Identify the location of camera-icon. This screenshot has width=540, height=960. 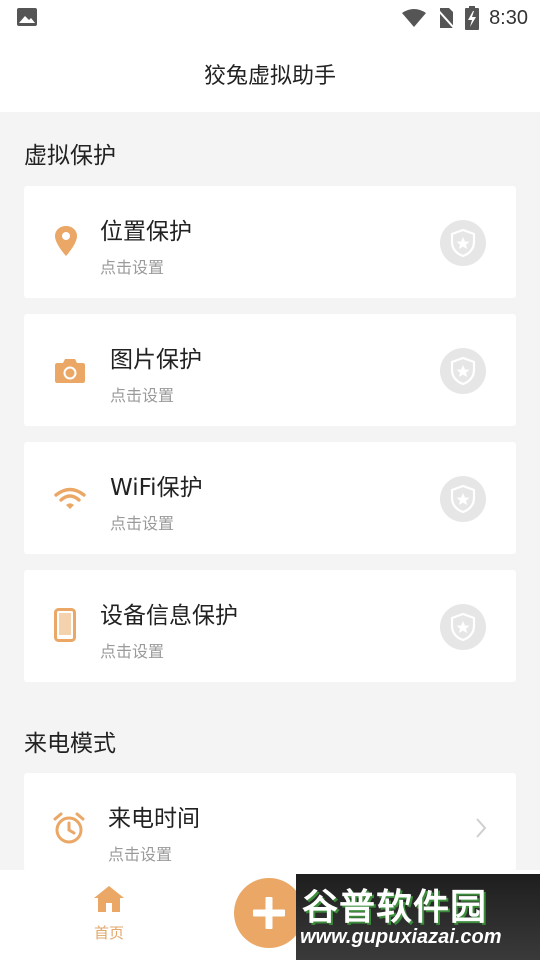
(70, 371).